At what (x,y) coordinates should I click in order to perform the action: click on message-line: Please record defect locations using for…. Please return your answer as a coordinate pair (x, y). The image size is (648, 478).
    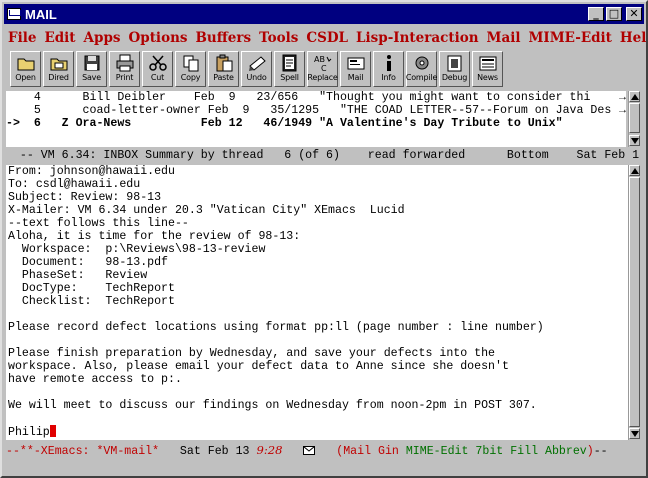
    Looking at the image, I should click on (276, 327).